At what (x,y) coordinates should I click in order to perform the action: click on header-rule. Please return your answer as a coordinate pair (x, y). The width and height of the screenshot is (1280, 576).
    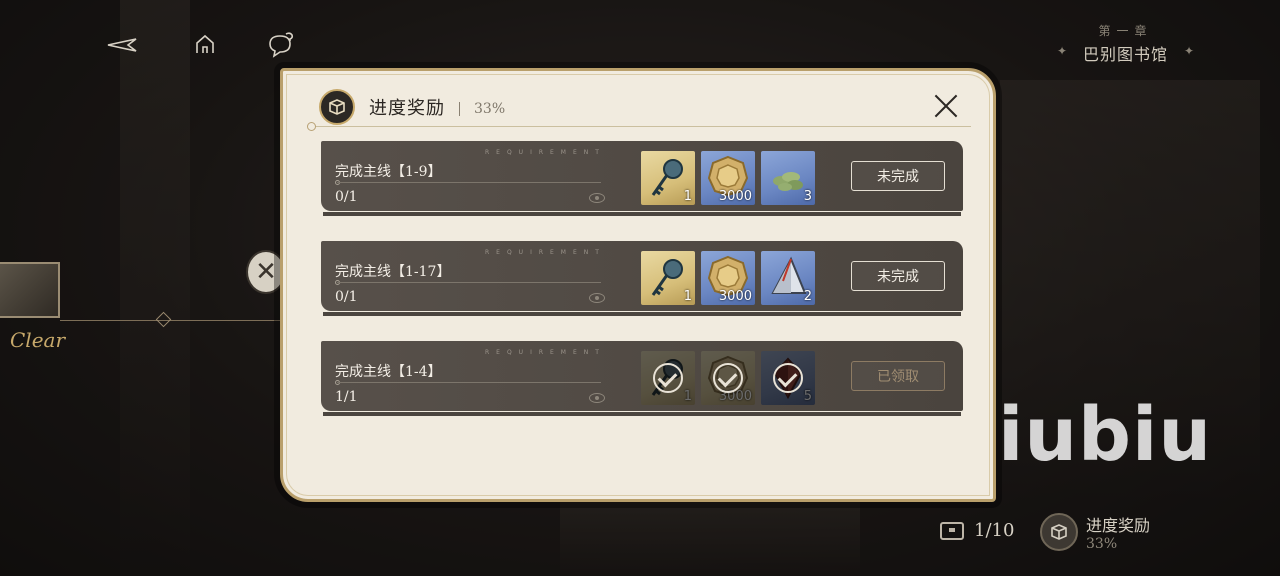
    Looking at the image, I should click on (641, 126).